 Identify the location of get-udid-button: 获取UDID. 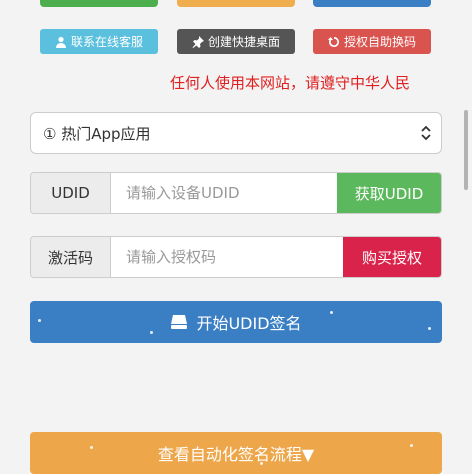
(389, 193).